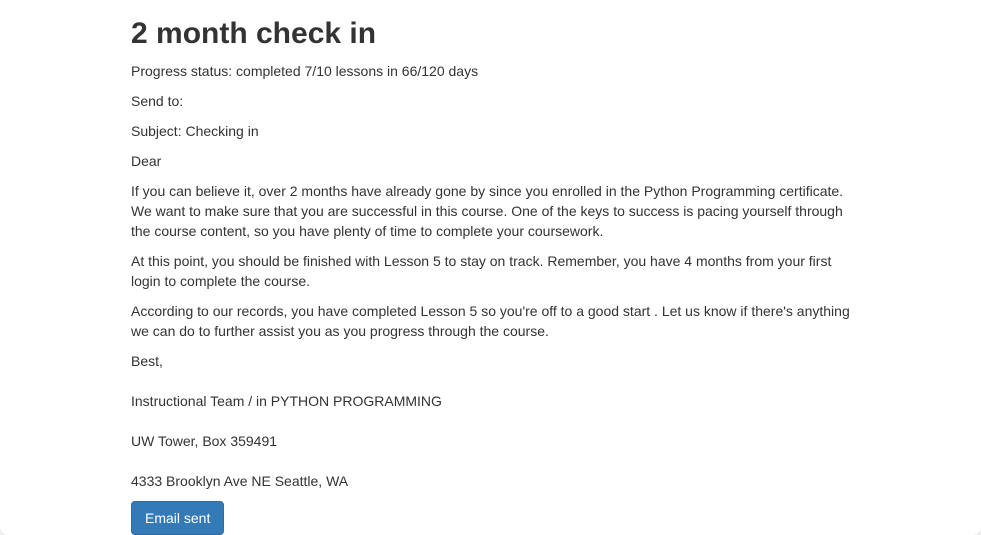  Describe the element at coordinates (147, 361) in the screenshot. I see `signoff: Best,` at that location.